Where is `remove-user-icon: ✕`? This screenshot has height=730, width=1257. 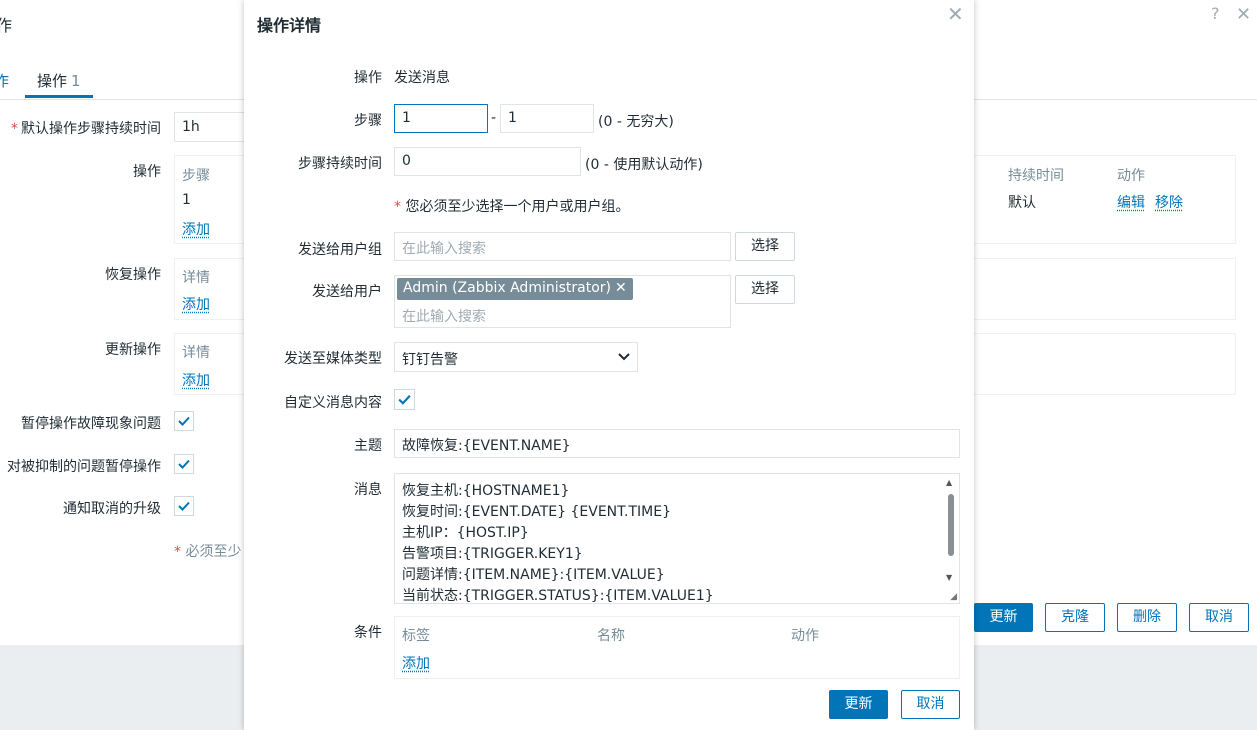
remove-user-icon: ✕ is located at coordinates (621, 288).